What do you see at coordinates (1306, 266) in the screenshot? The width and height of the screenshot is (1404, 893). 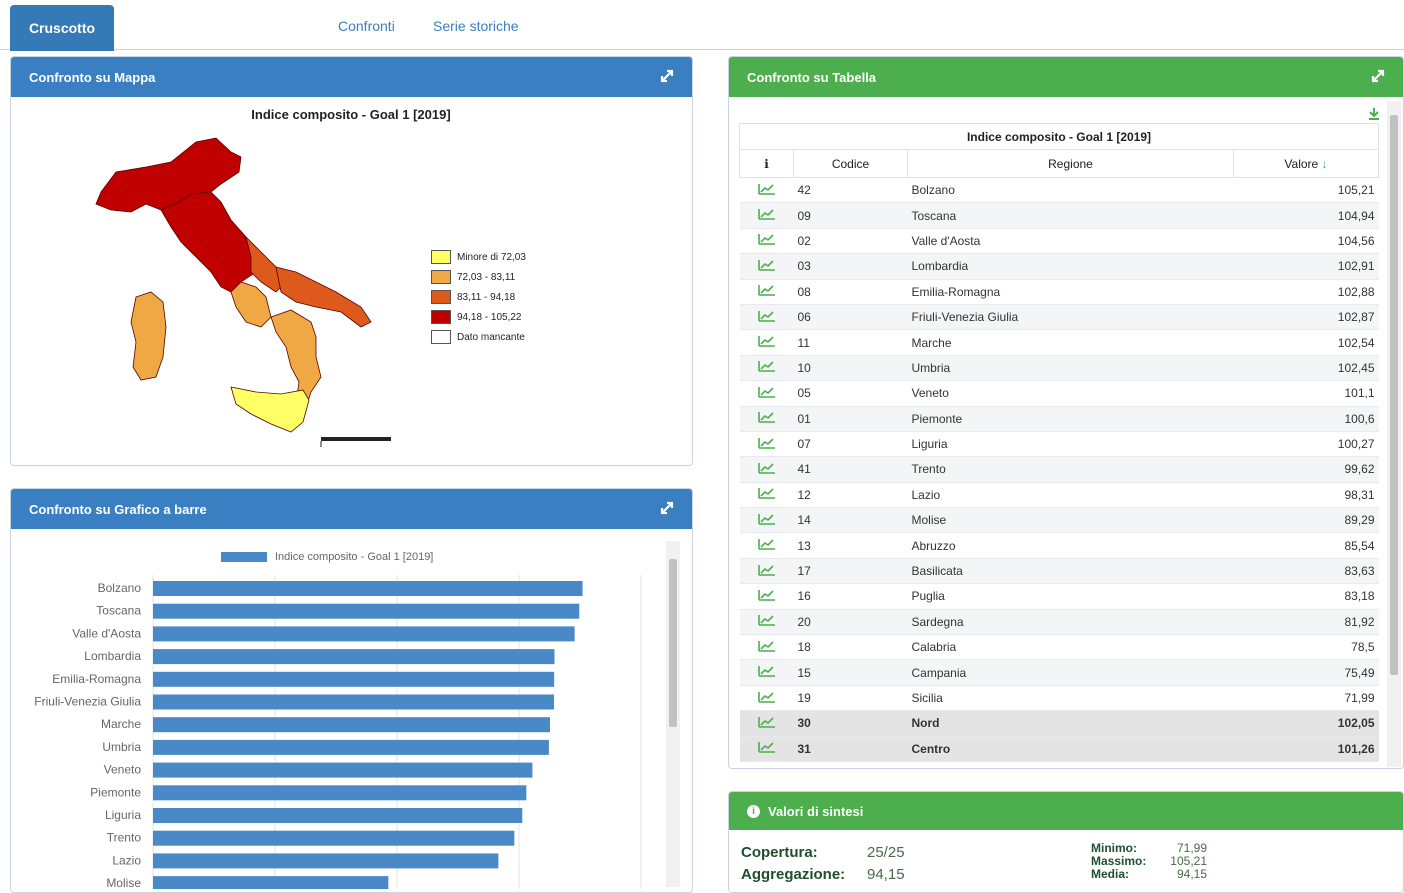 I see `cell-value: 102,91` at bounding box center [1306, 266].